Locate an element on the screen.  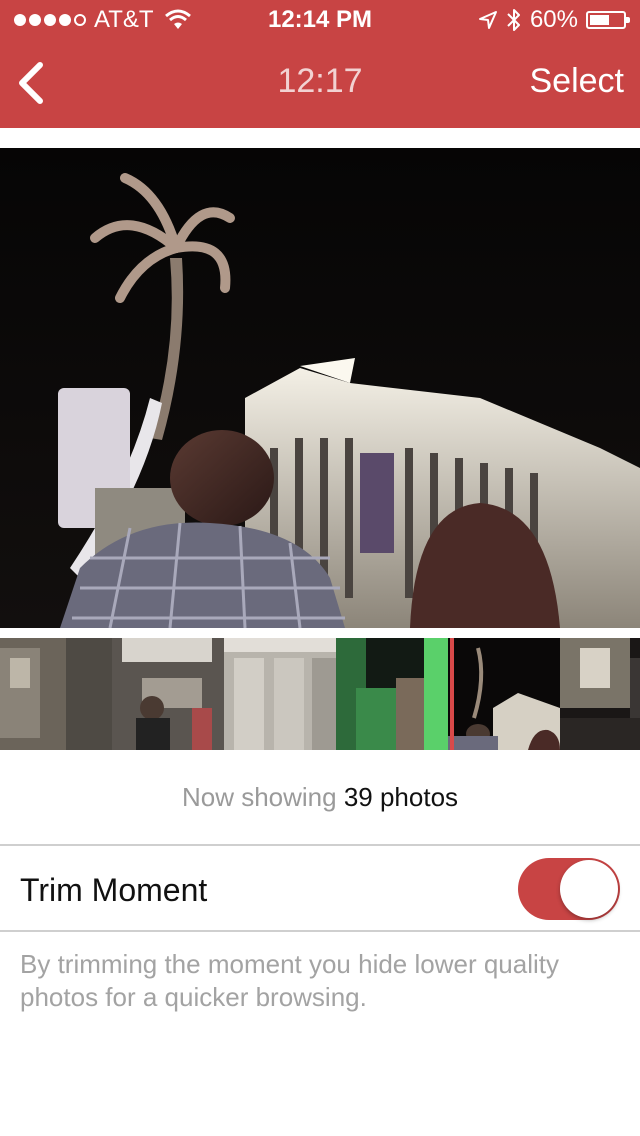
location-icon is located at coordinates (487, 20).